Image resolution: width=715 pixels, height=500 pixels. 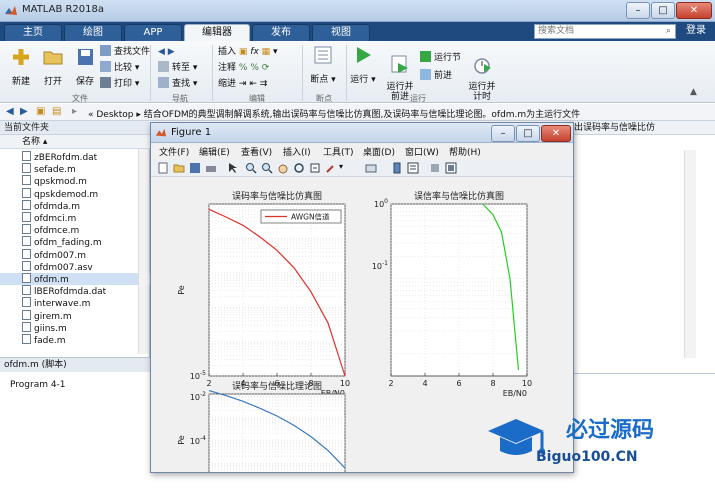 What do you see at coordinates (663, 10) in the screenshot?
I see `maximize-button: □` at bounding box center [663, 10].